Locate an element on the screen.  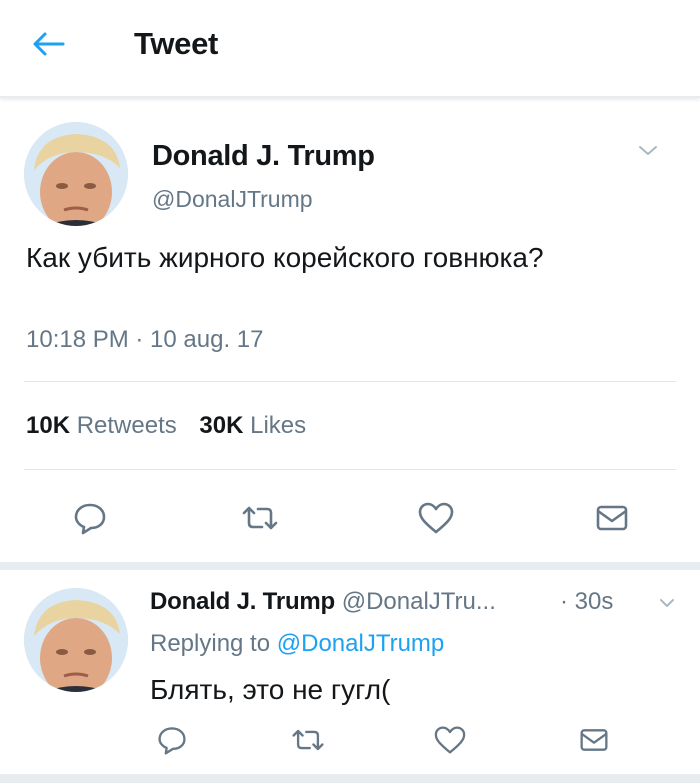
like-button is located at coordinates (436, 518).